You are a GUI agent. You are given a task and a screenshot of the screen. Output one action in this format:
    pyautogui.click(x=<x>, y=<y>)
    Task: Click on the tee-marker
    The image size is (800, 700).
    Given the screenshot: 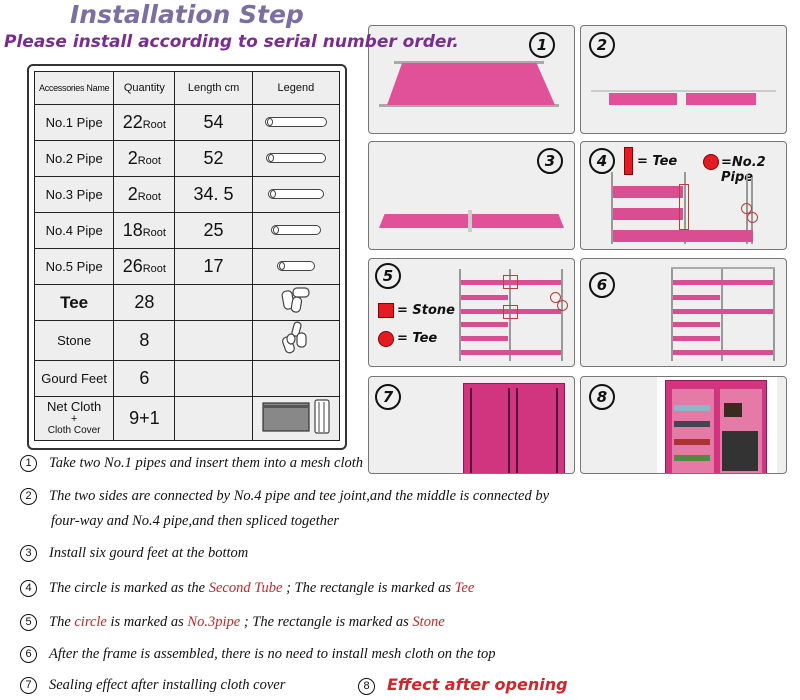 What is the action you would take?
    pyautogui.click(x=684, y=207)
    